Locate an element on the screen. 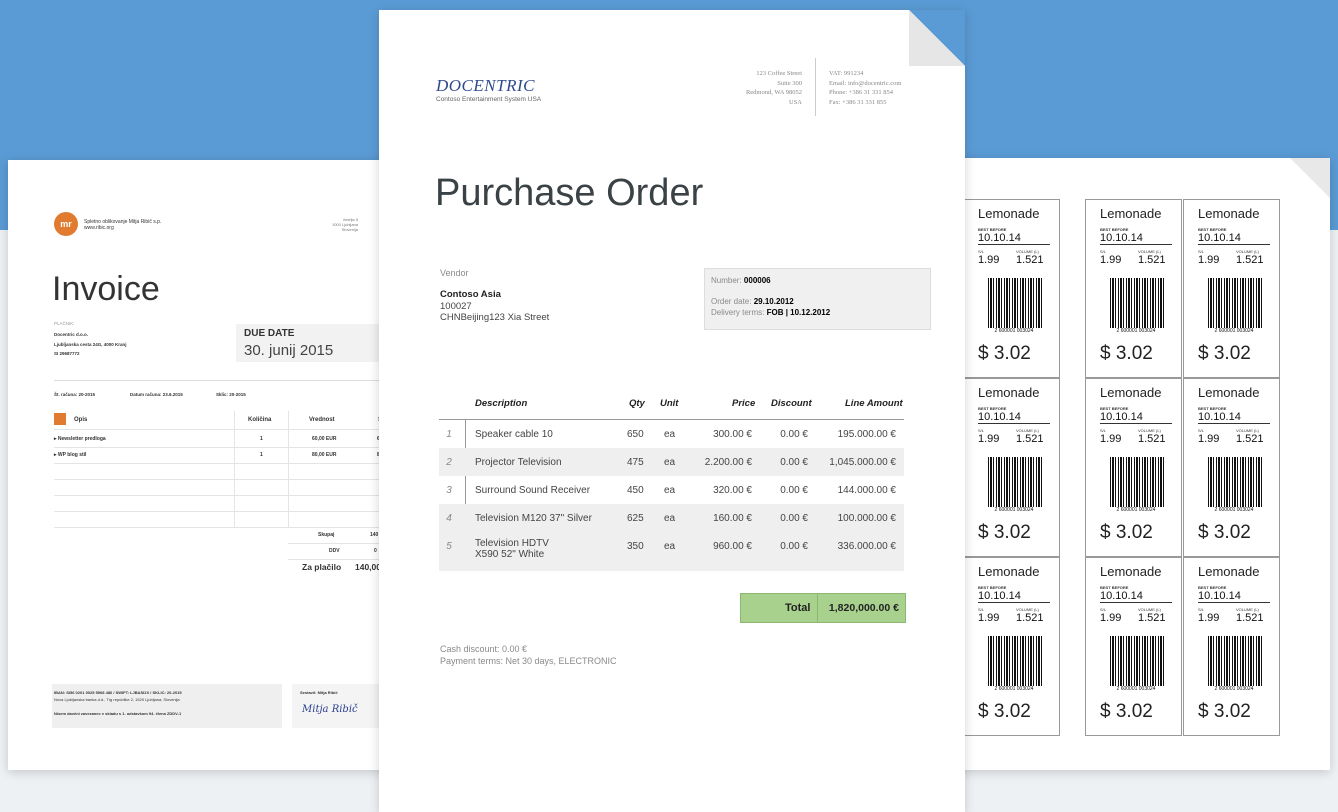 Image resolution: width=1338 pixels, height=812 pixels. invoice-th-desc: Opis is located at coordinates (81, 420).